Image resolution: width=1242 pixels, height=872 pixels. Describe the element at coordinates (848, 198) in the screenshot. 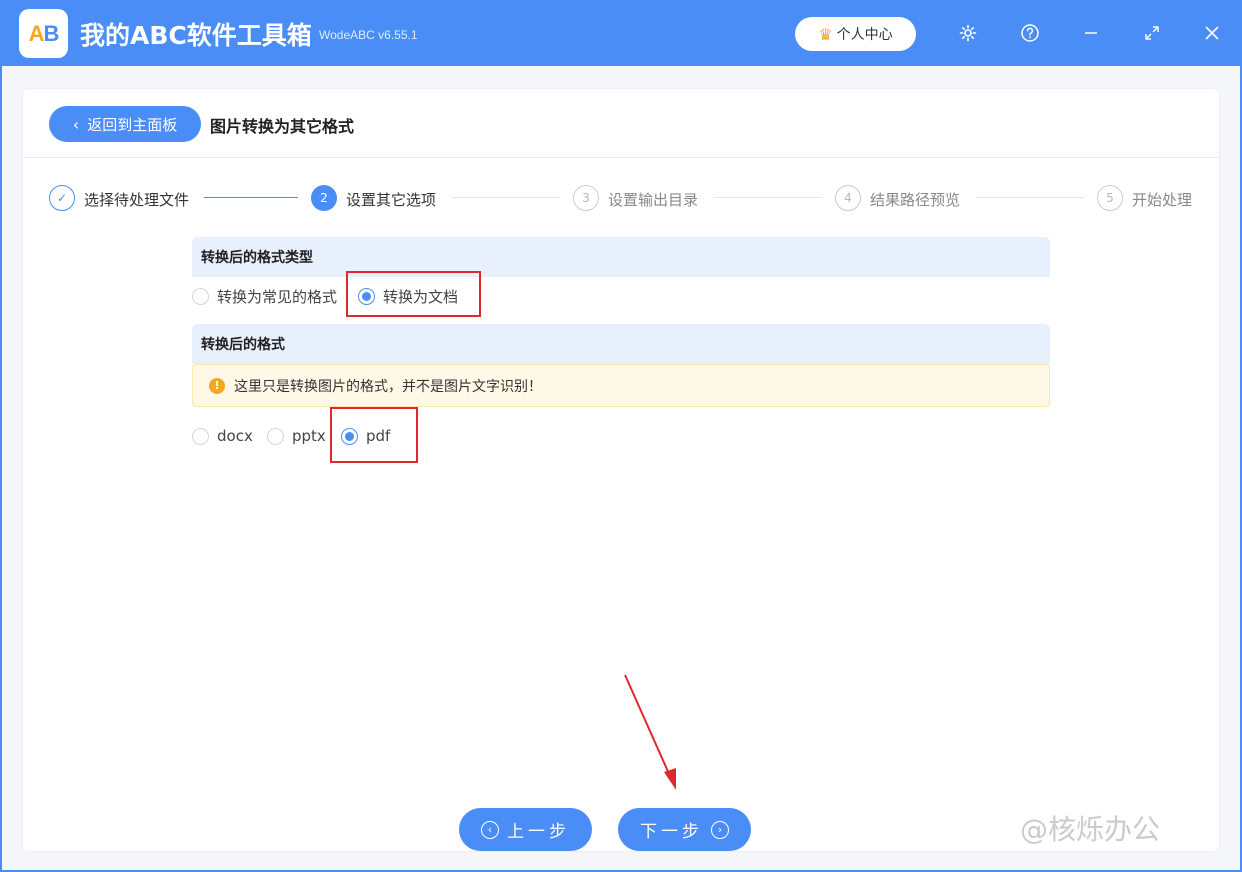

I see `step-4-number: 4` at that location.